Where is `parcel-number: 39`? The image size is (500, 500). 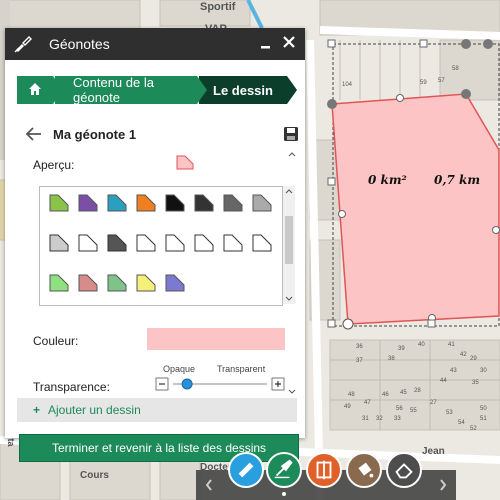 parcel-number: 39 is located at coordinates (401, 349).